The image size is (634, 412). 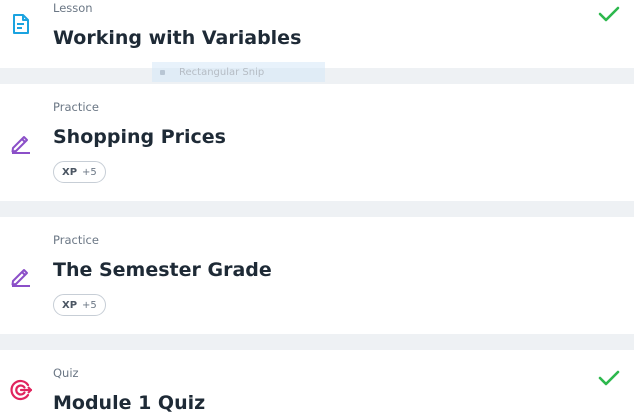 I want to click on item-title: The Semester Grade, so click(x=162, y=270).